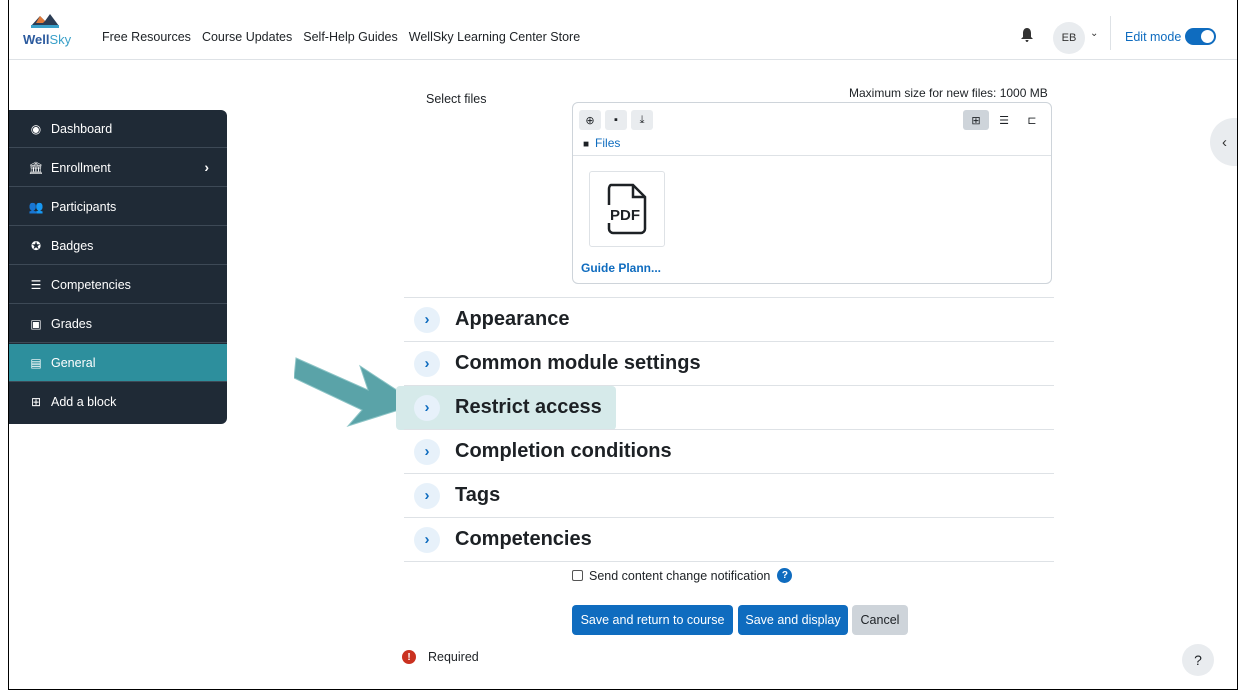  What do you see at coordinates (494, 37) in the screenshot?
I see `nav-link-learning-store: WellSky Learning Center Store` at bounding box center [494, 37].